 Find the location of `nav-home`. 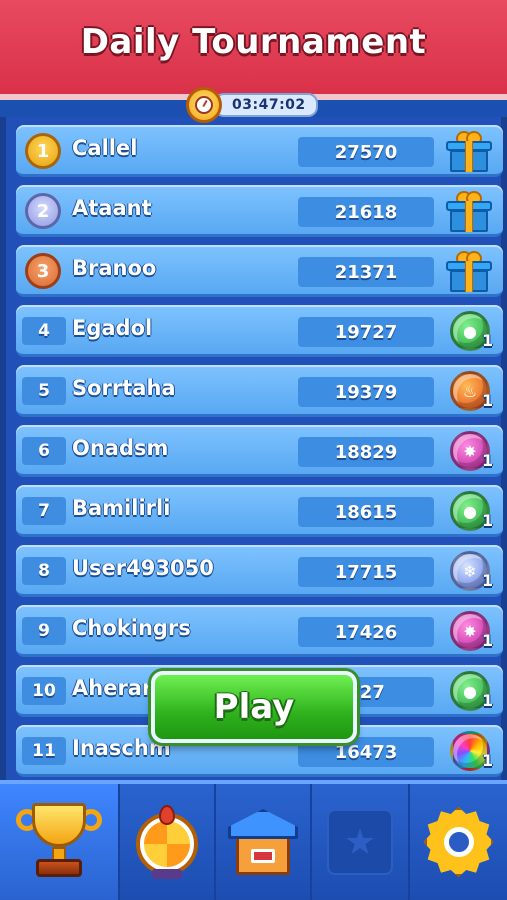

nav-home is located at coordinates (264, 842).